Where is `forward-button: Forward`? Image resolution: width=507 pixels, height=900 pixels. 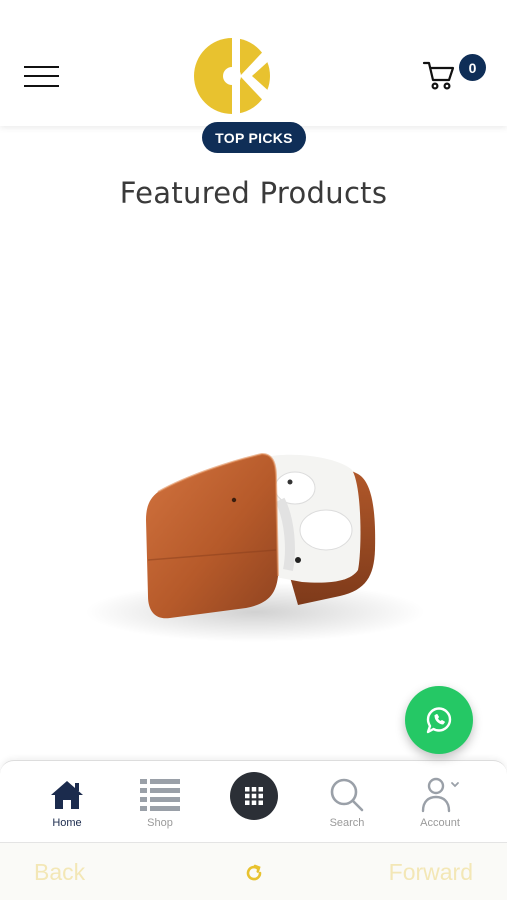 forward-button: Forward is located at coordinates (431, 872).